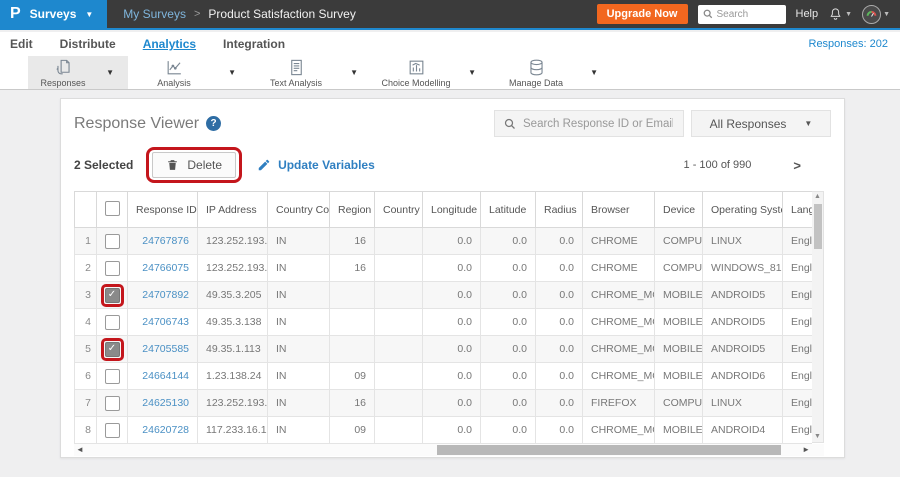 This screenshot has width=900, height=477. What do you see at coordinates (797, 430) in the screenshot?
I see `language-cell: English` at bounding box center [797, 430].